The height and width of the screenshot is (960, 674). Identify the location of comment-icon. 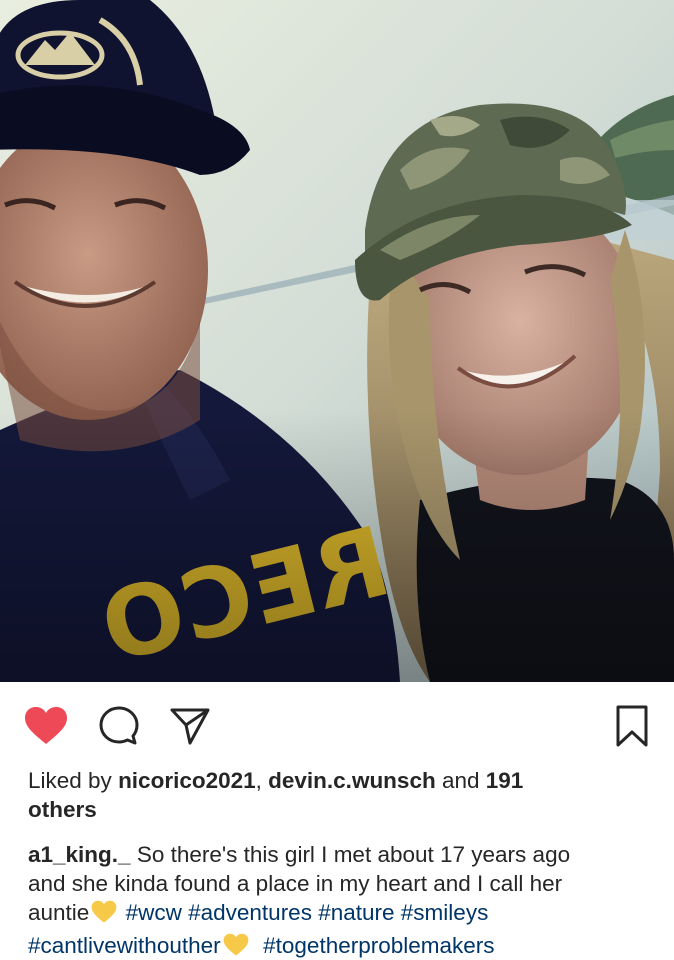
(119, 726).